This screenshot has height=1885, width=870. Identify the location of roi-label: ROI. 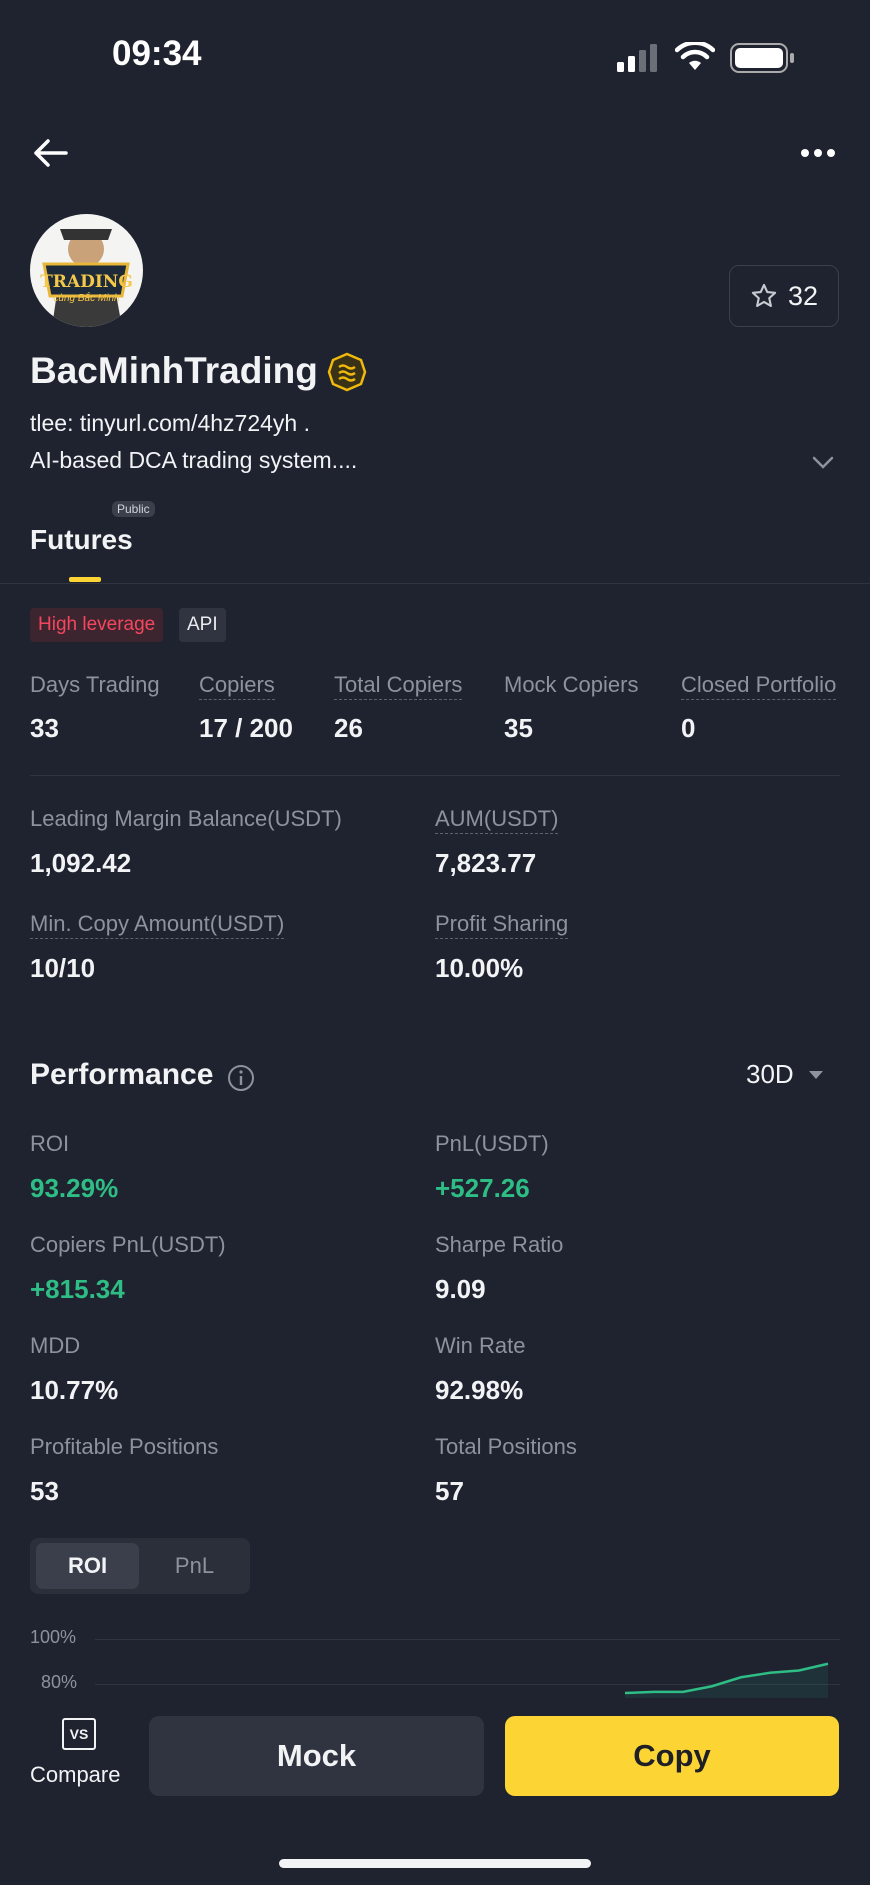
(50, 1143).